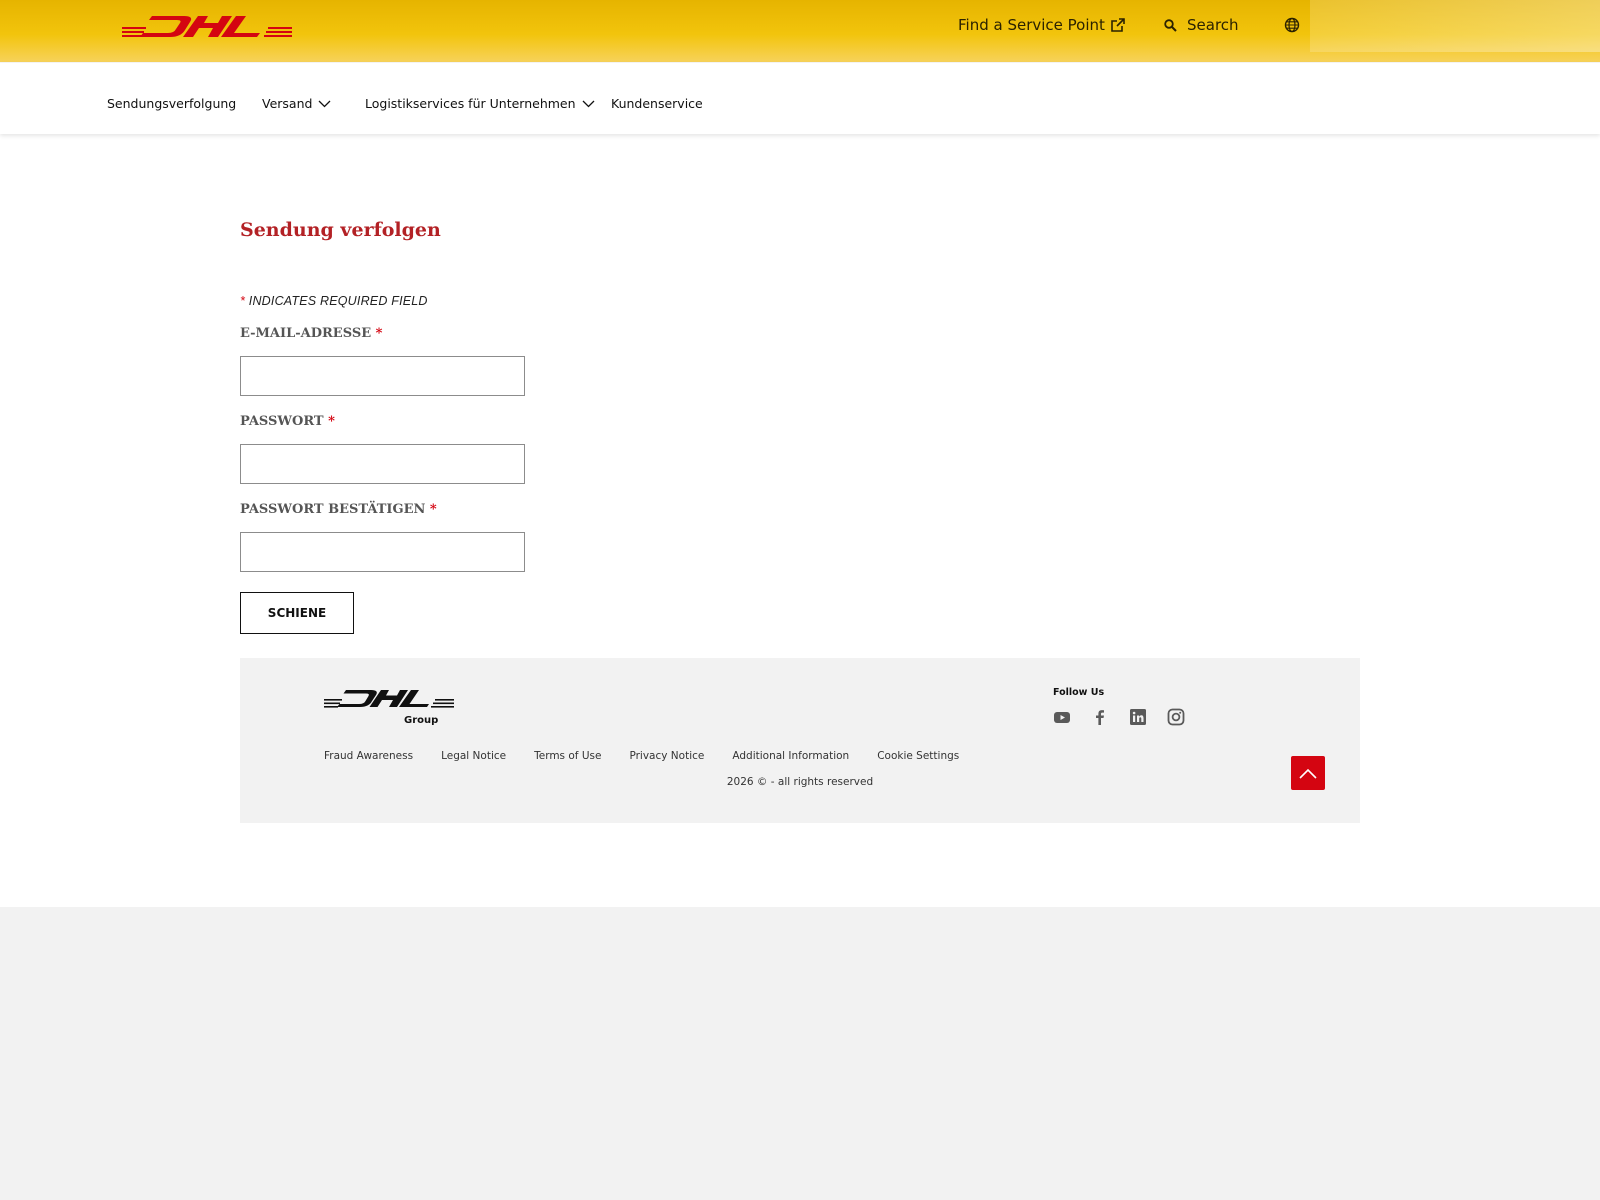  I want to click on footer-link-additional-information: Additional Information, so click(790, 756).